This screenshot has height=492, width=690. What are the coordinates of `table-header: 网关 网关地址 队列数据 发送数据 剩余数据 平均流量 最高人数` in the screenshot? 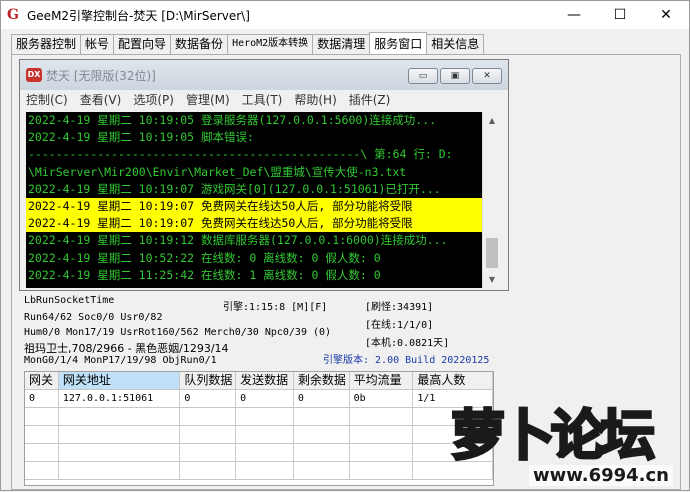 It's located at (259, 381).